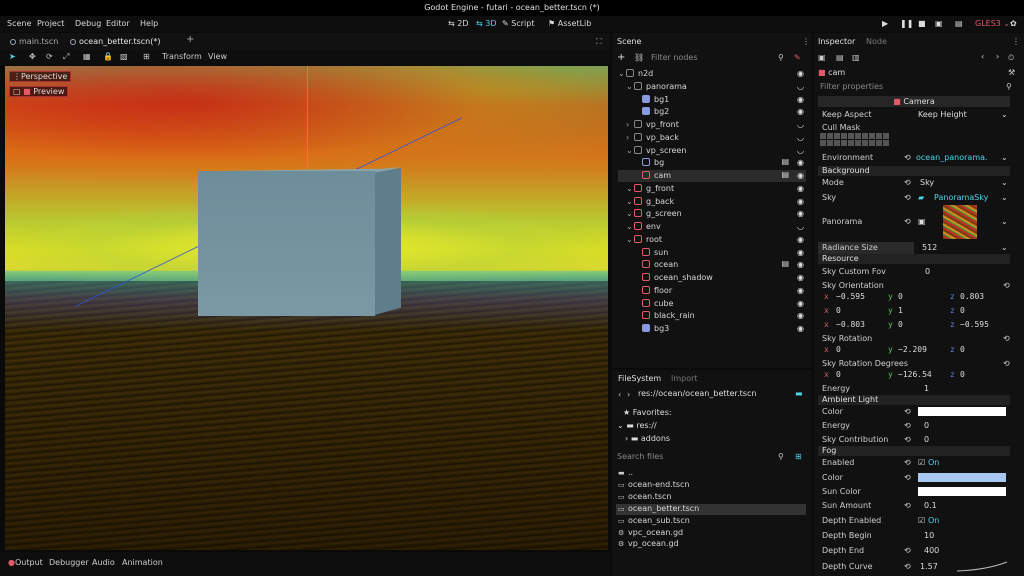  I want to click on background-section: Background, so click(914, 171).